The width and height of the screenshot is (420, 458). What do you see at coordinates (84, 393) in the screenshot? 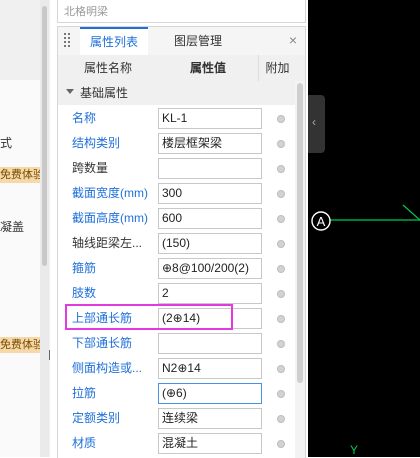
I see `property-name: 拉筋` at bounding box center [84, 393].